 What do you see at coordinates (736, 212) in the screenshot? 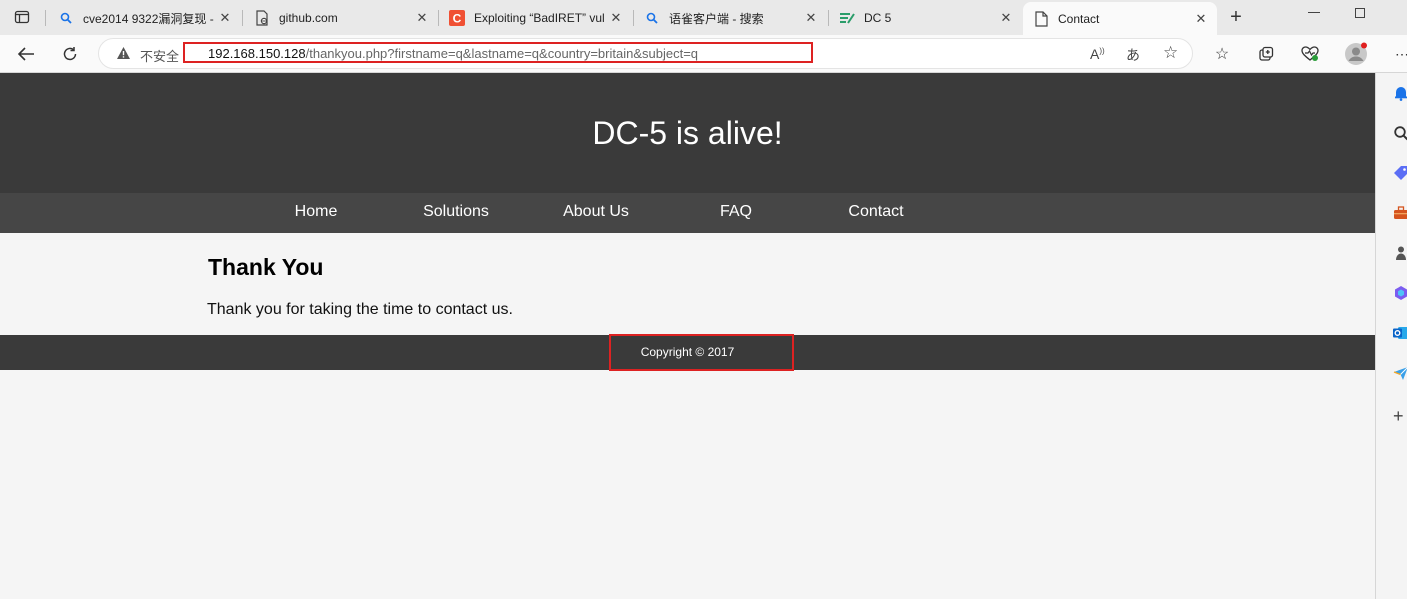
I see `nav-faq: FAQ` at bounding box center [736, 212].